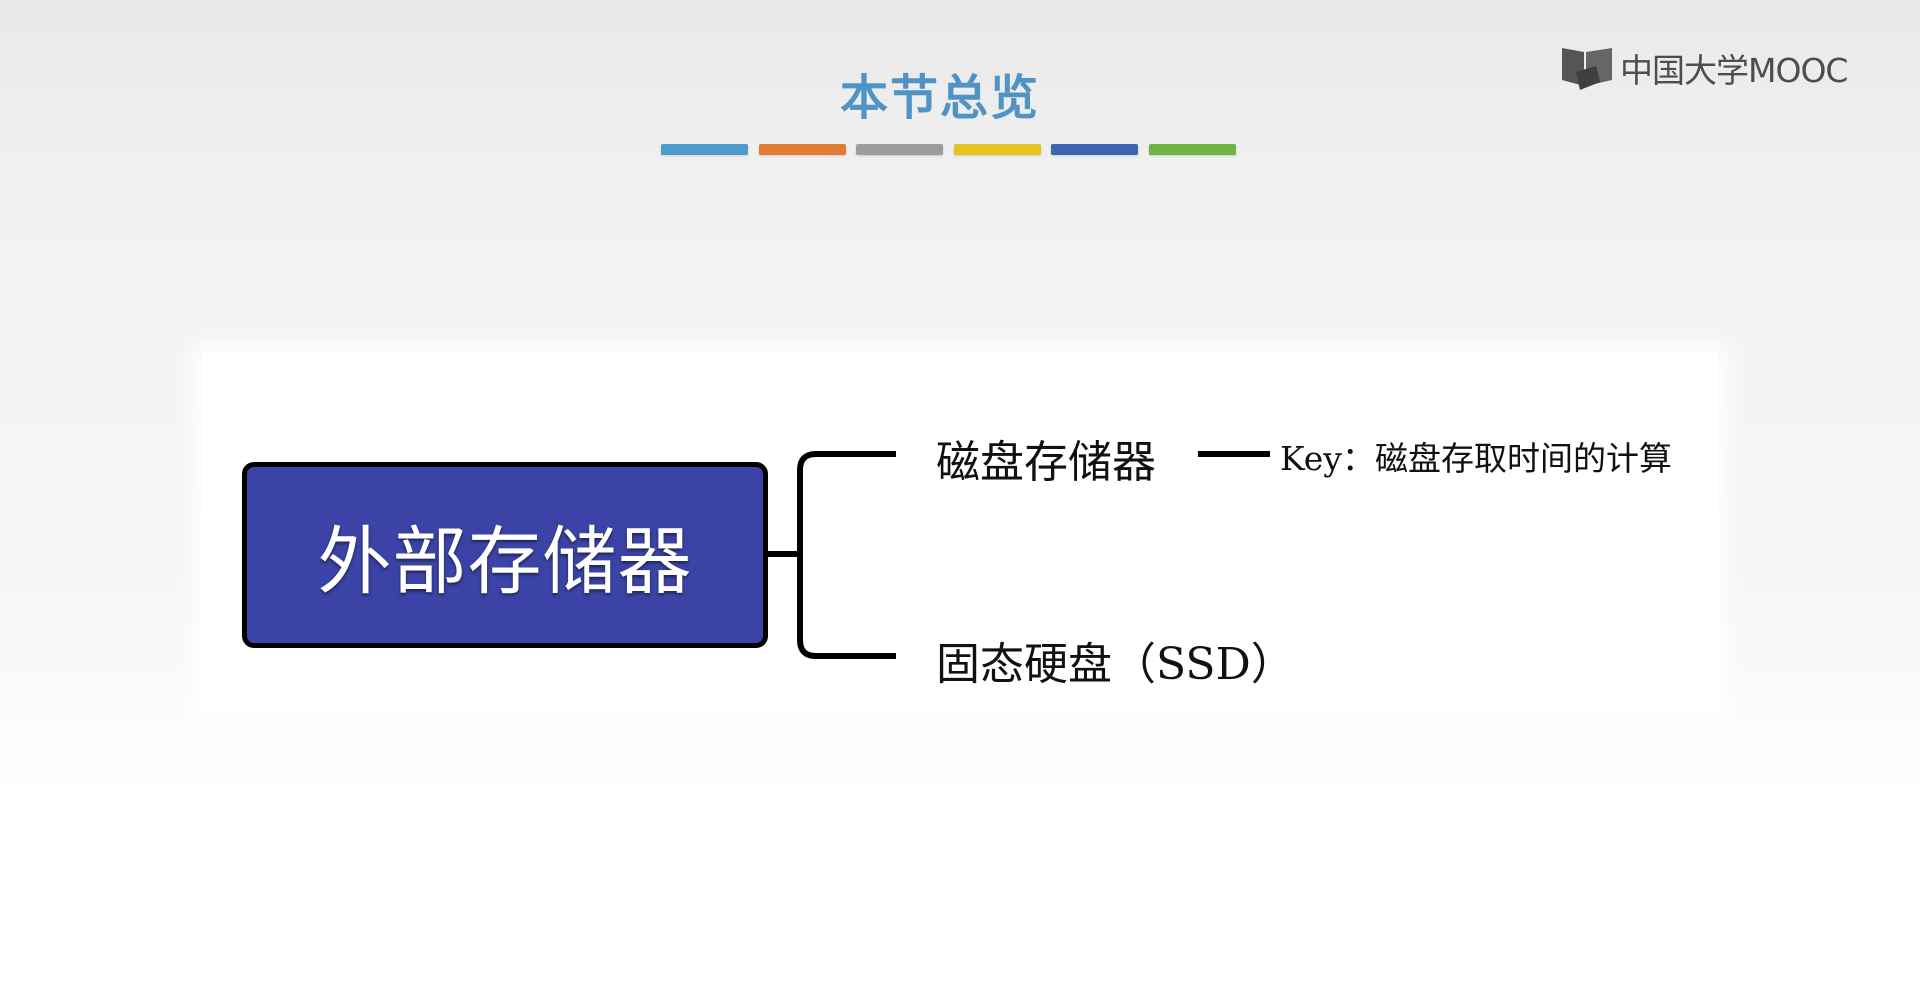 This screenshot has width=1920, height=985. What do you see at coordinates (846, 555) in the screenshot?
I see `branch-bracket` at bounding box center [846, 555].